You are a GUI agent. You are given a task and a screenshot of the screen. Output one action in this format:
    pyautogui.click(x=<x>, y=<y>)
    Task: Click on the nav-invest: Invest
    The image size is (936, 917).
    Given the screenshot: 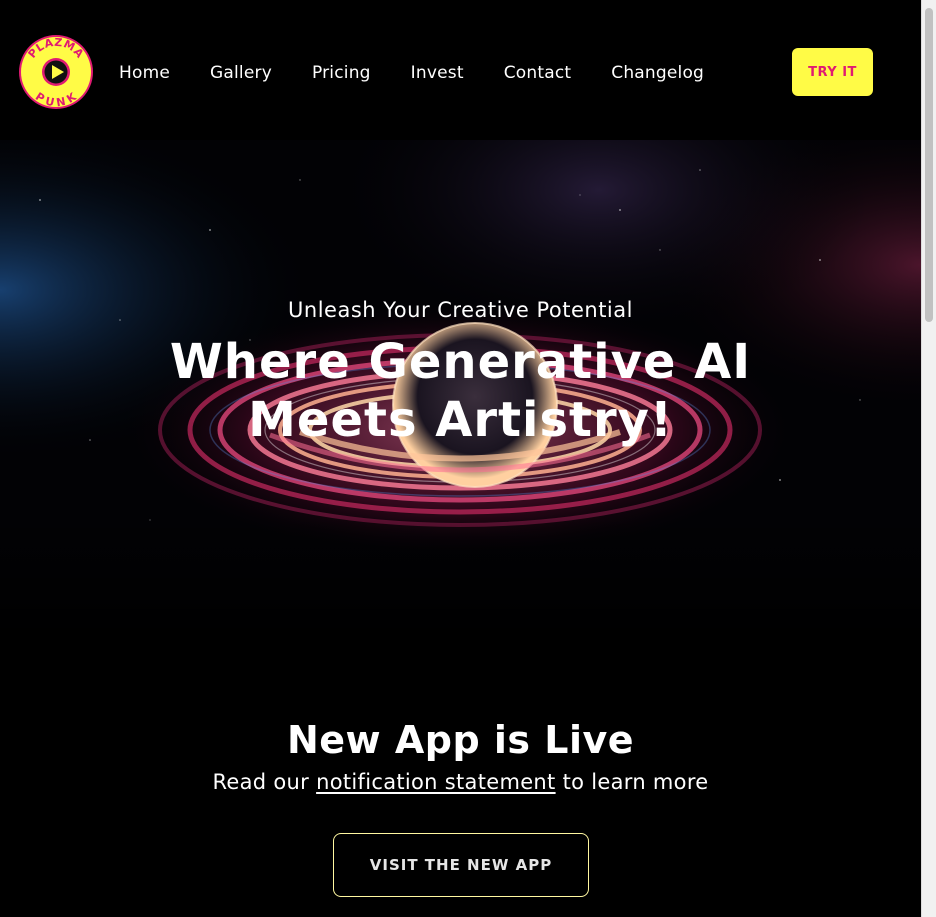 What is the action you would take?
    pyautogui.click(x=437, y=73)
    